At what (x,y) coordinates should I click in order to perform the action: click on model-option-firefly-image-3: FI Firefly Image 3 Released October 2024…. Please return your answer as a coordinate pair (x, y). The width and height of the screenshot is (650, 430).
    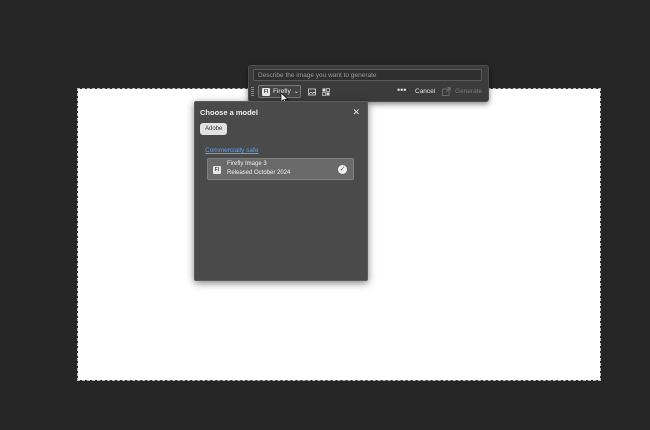
    Looking at the image, I should click on (280, 169).